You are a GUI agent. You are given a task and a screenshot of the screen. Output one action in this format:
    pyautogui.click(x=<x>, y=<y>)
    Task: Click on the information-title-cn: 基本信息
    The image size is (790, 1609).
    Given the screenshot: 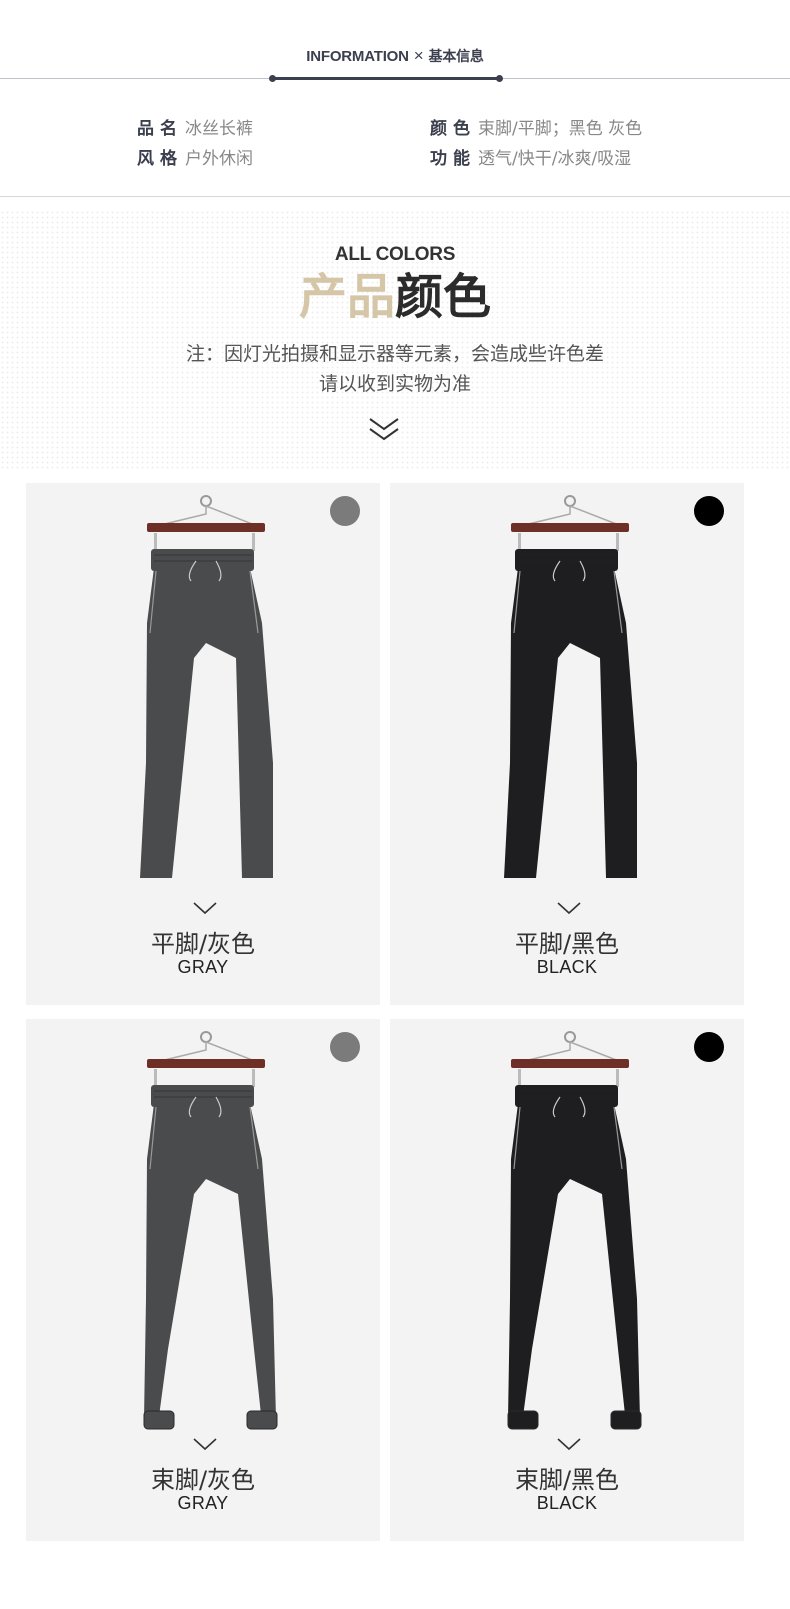 What is the action you would take?
    pyautogui.click(x=456, y=57)
    